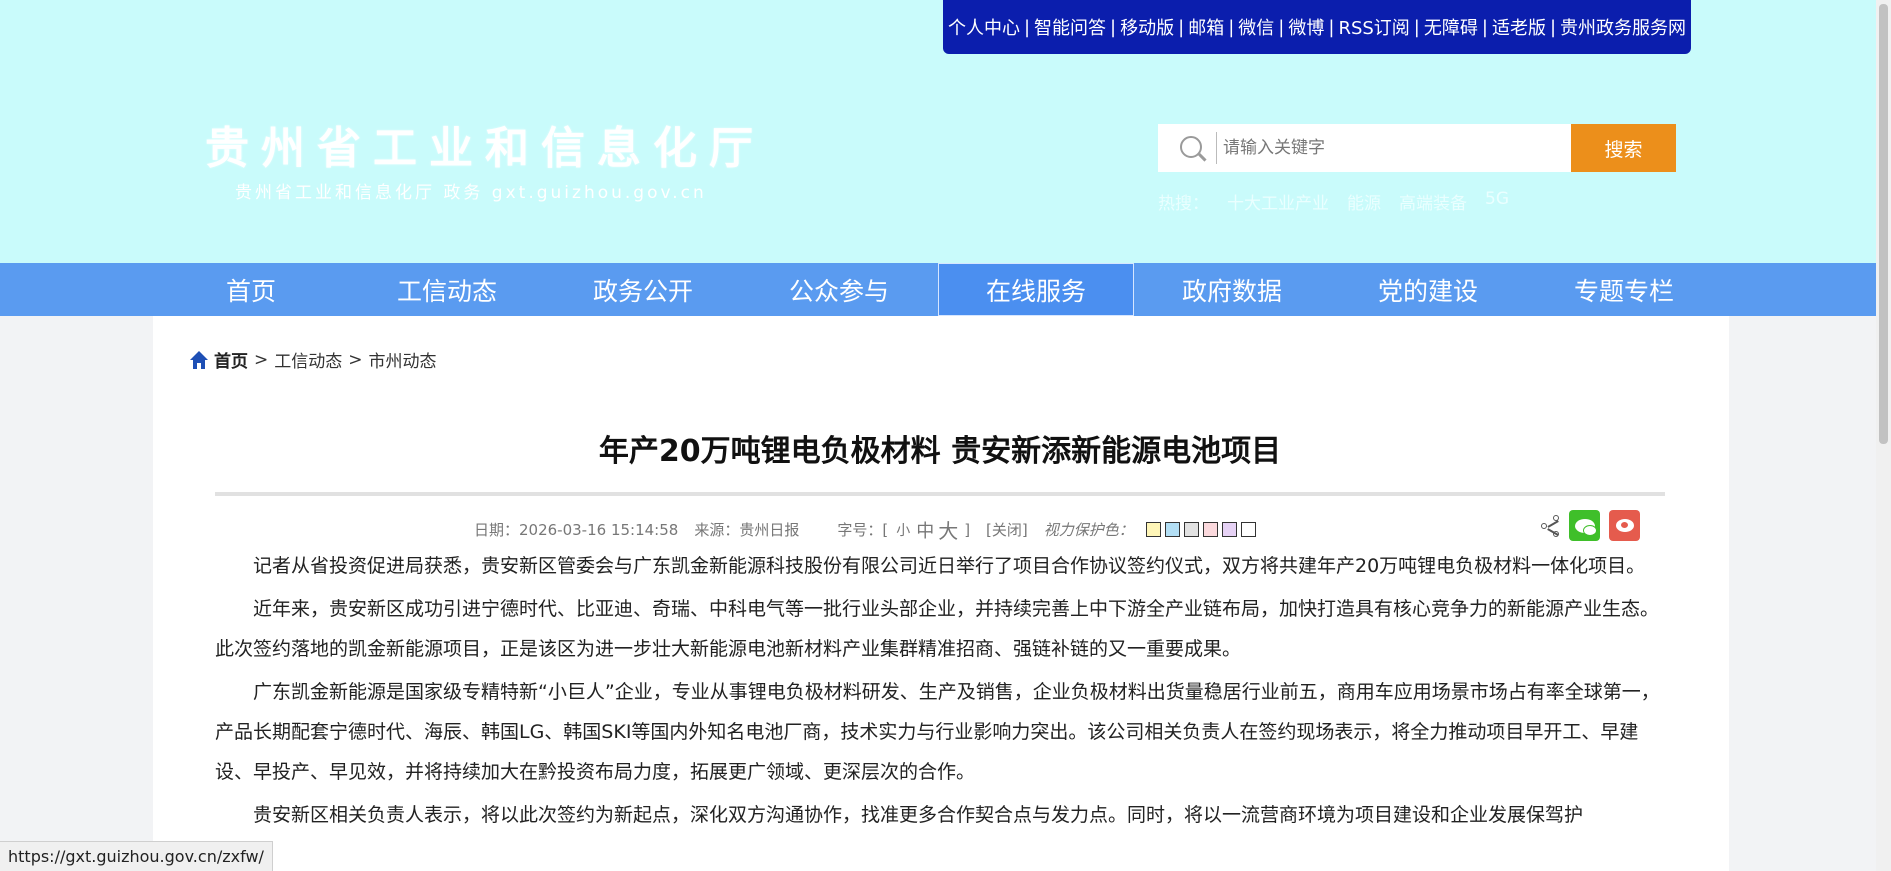 This screenshot has width=1891, height=871. What do you see at coordinates (1373, 27) in the screenshot?
I see `top-link-rss: RSS订阅` at bounding box center [1373, 27].